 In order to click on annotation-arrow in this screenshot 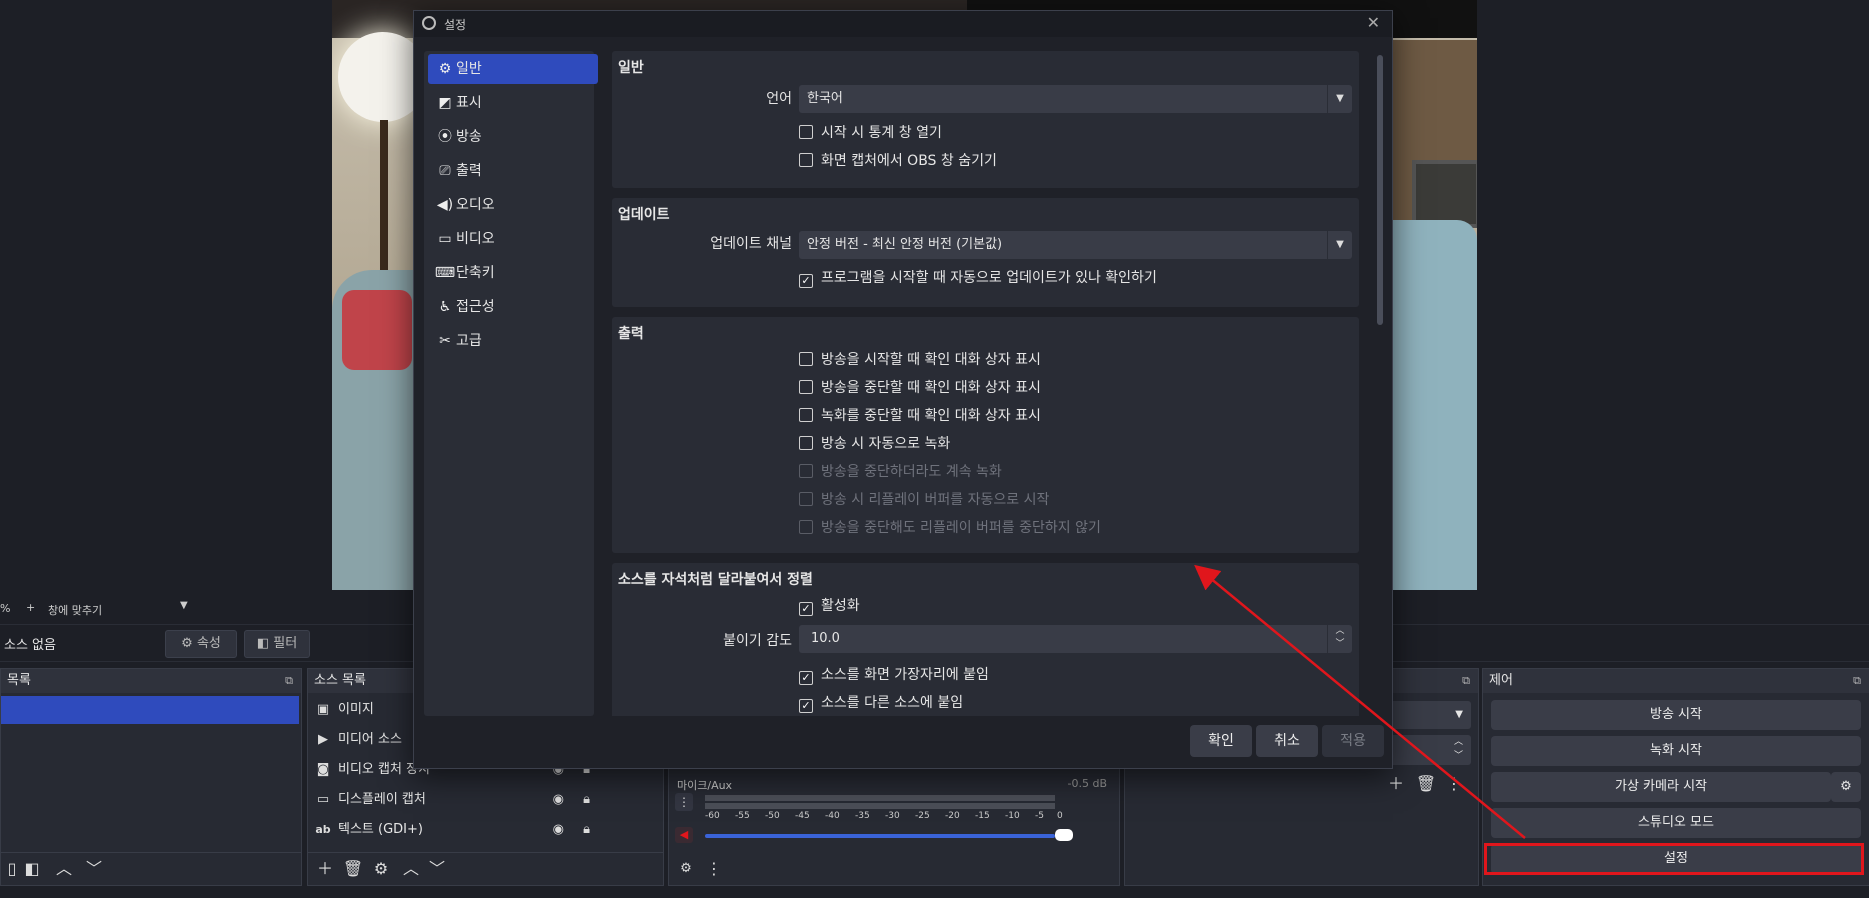, I will do `click(1360, 701)`.